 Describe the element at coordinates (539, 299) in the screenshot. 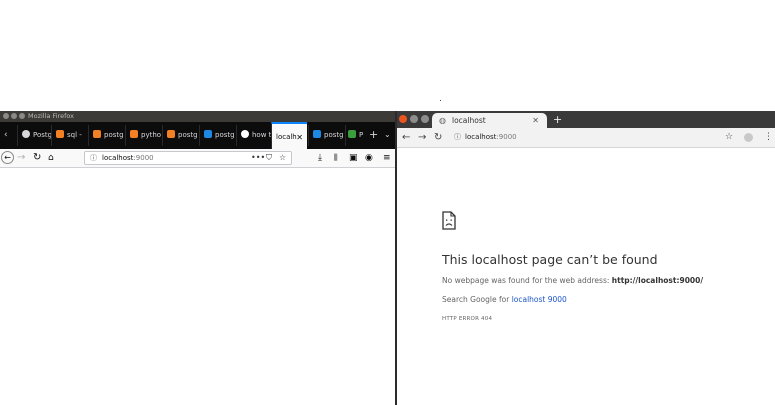

I see `search-google-link: localhost 9000` at that location.